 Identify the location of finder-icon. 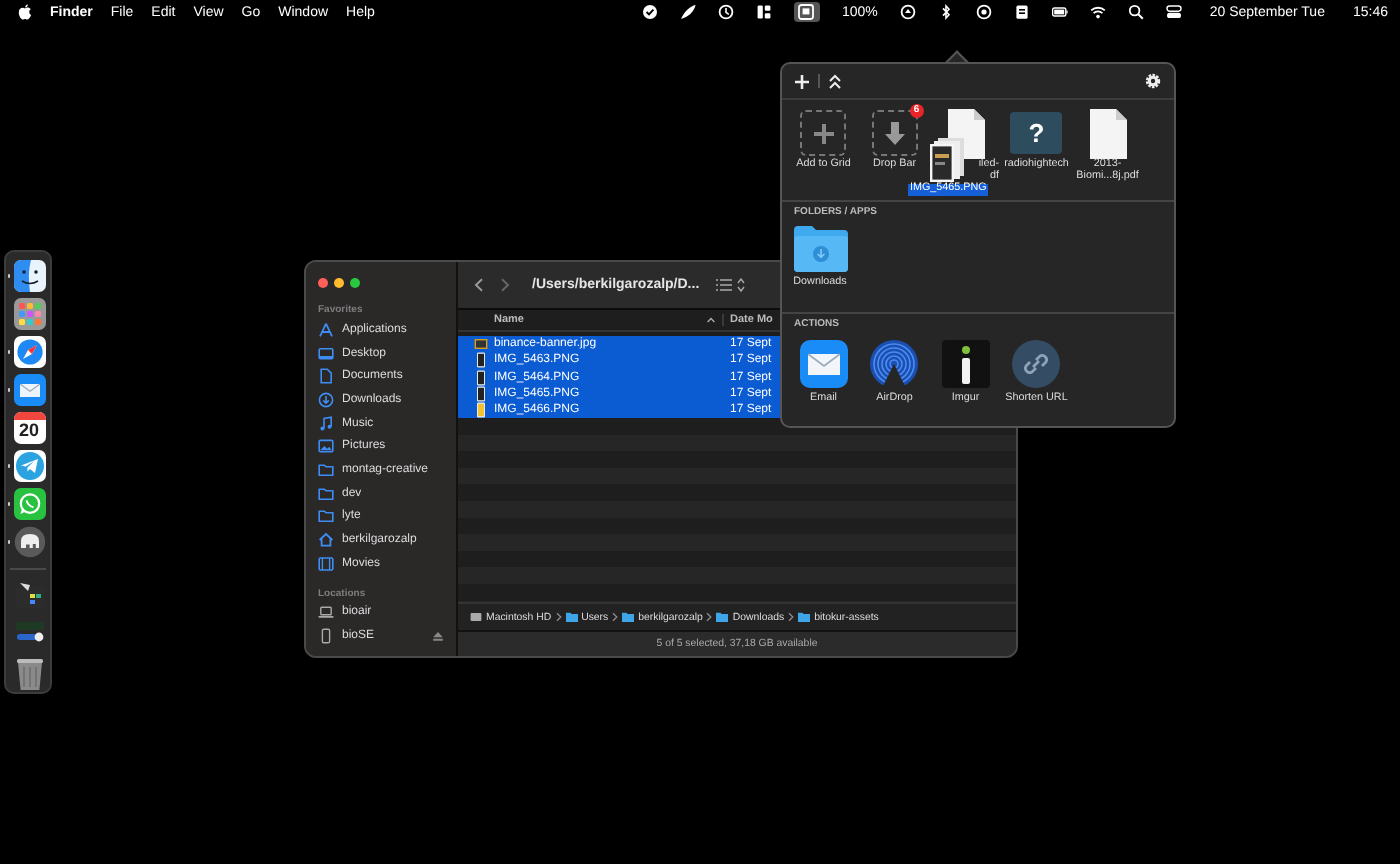
(29, 276).